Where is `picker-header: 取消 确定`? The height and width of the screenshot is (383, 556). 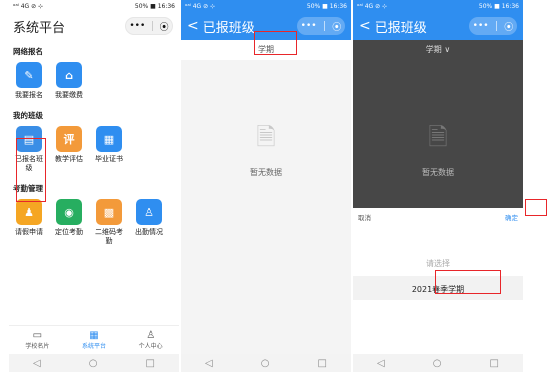 picker-header: 取消 确定 is located at coordinates (438, 217).